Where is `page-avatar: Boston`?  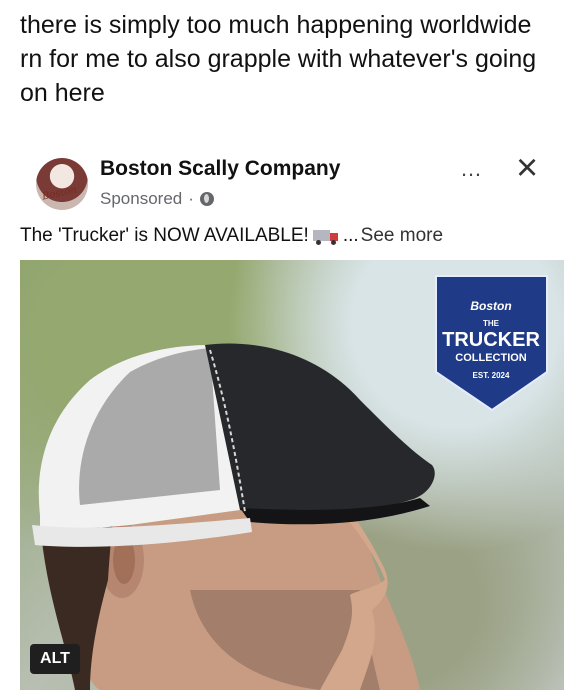 page-avatar: Boston is located at coordinates (62, 184).